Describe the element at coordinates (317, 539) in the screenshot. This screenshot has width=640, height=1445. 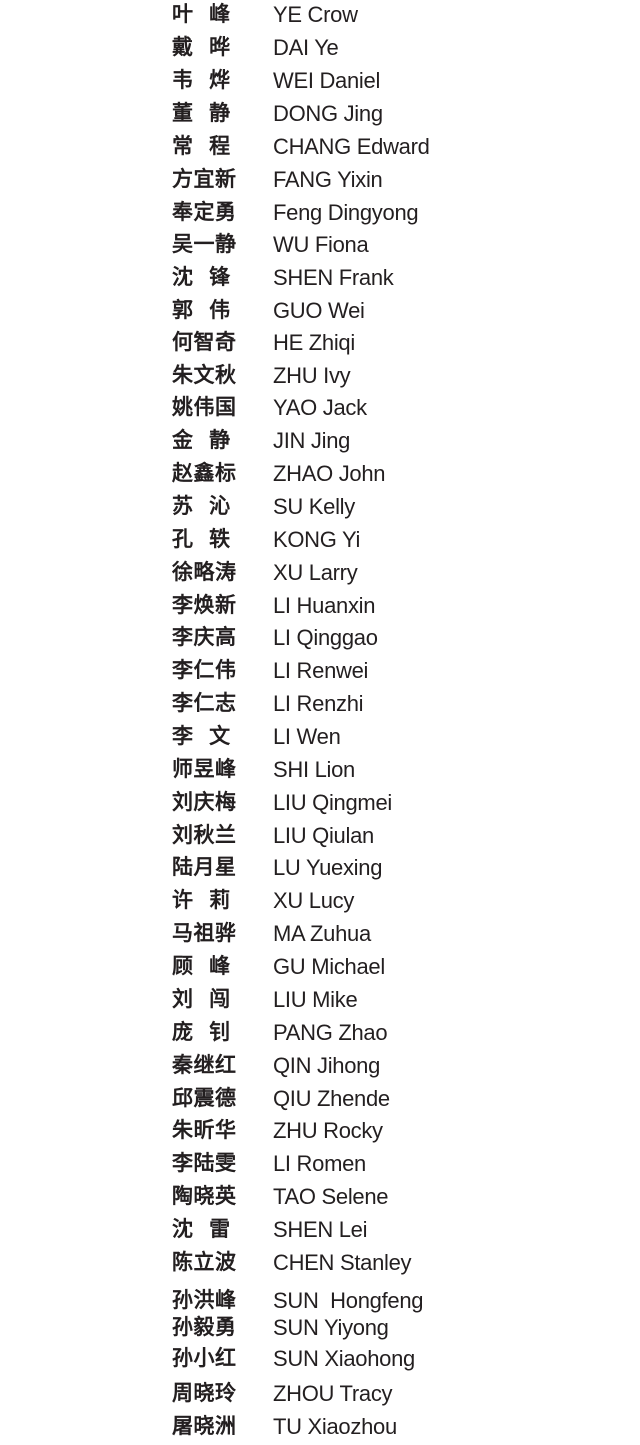
I see `english-name: KONG Yi` at that location.